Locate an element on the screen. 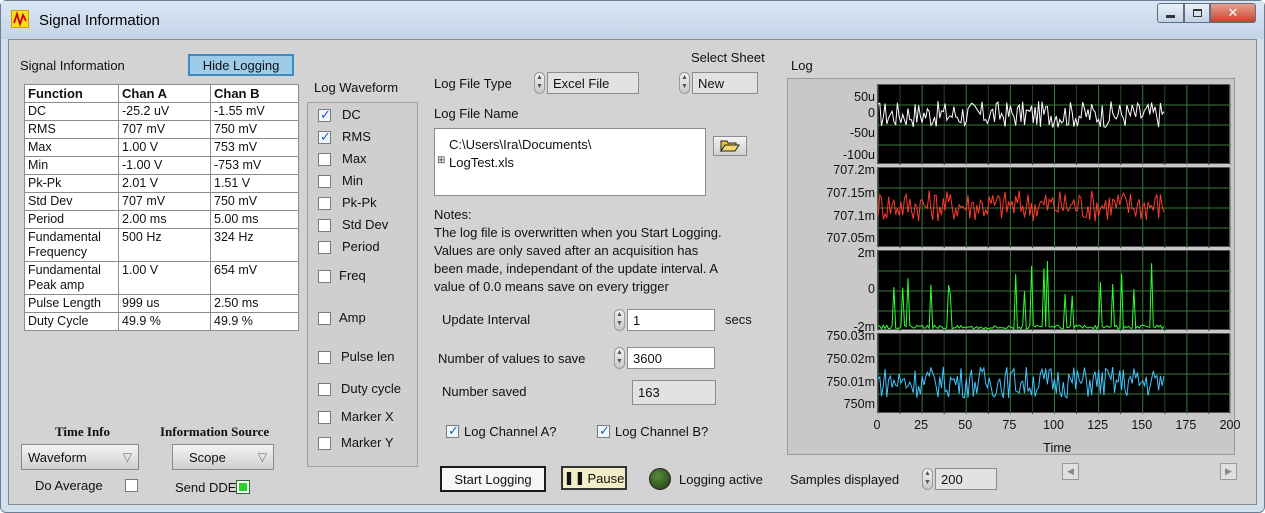 This screenshot has width=1265, height=513. table-row: Max 1.00 V 753 mV is located at coordinates (161, 147).